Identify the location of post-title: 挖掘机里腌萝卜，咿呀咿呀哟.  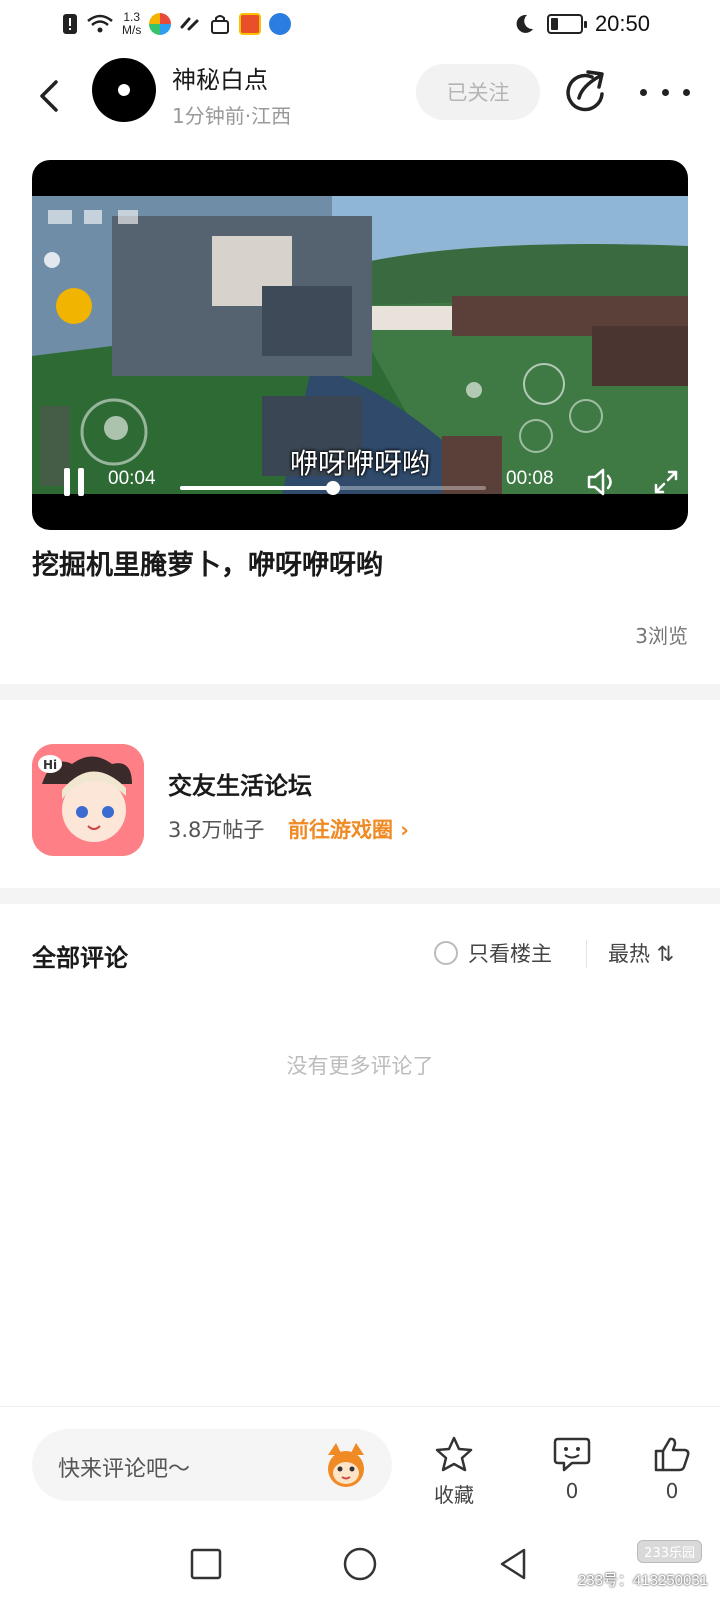
(207, 565).